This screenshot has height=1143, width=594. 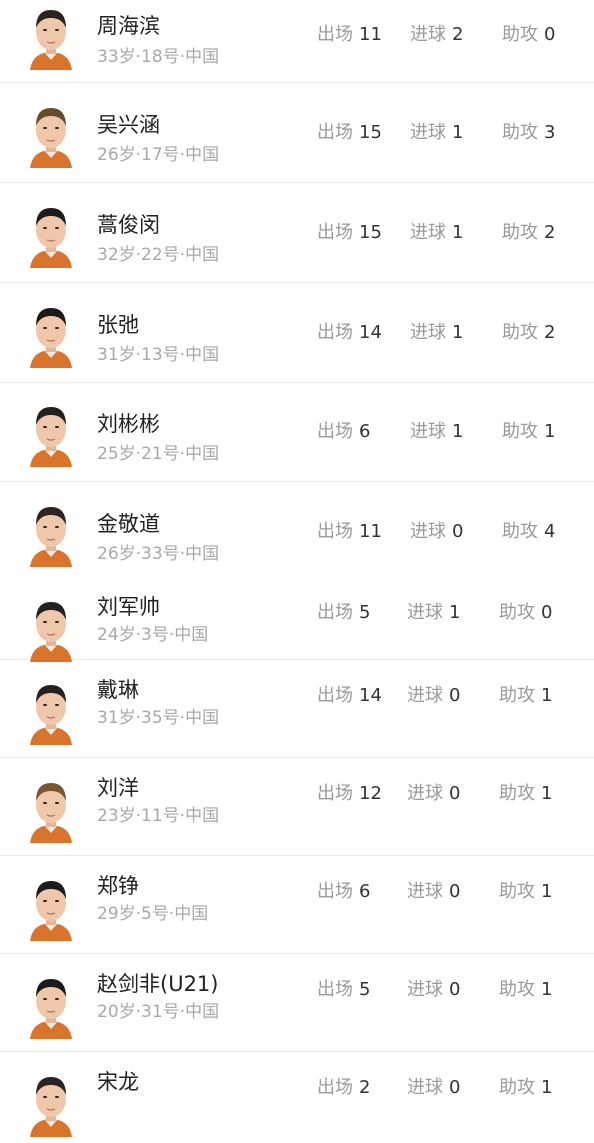 What do you see at coordinates (436, 33) in the screenshot?
I see `goals-stat: 进球 2` at bounding box center [436, 33].